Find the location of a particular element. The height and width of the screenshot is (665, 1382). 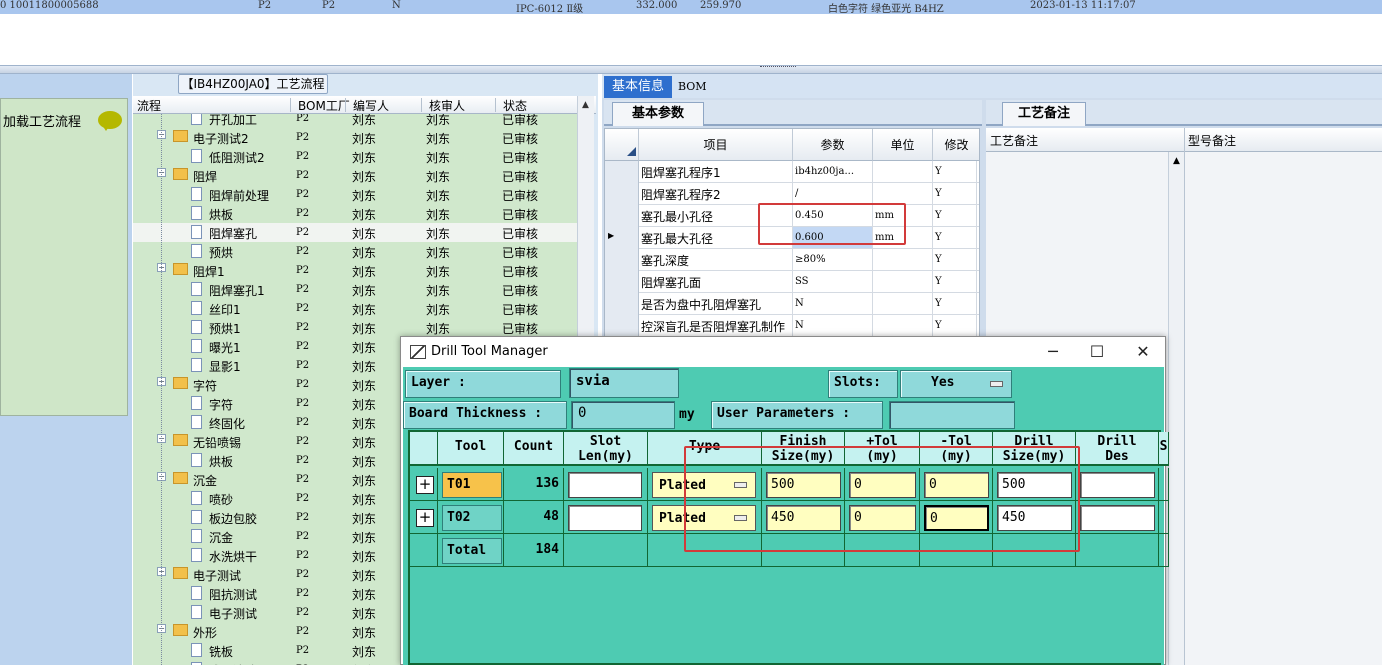

speech-bubble-icon is located at coordinates (110, 121).